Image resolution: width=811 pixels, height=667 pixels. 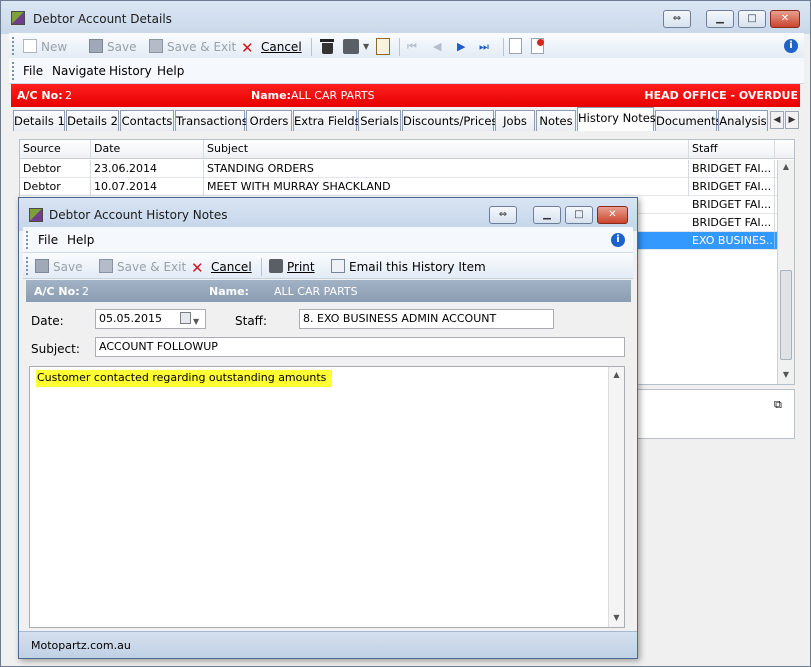 What do you see at coordinates (461, 46) in the screenshot?
I see `next-record-icon: ▶` at bounding box center [461, 46].